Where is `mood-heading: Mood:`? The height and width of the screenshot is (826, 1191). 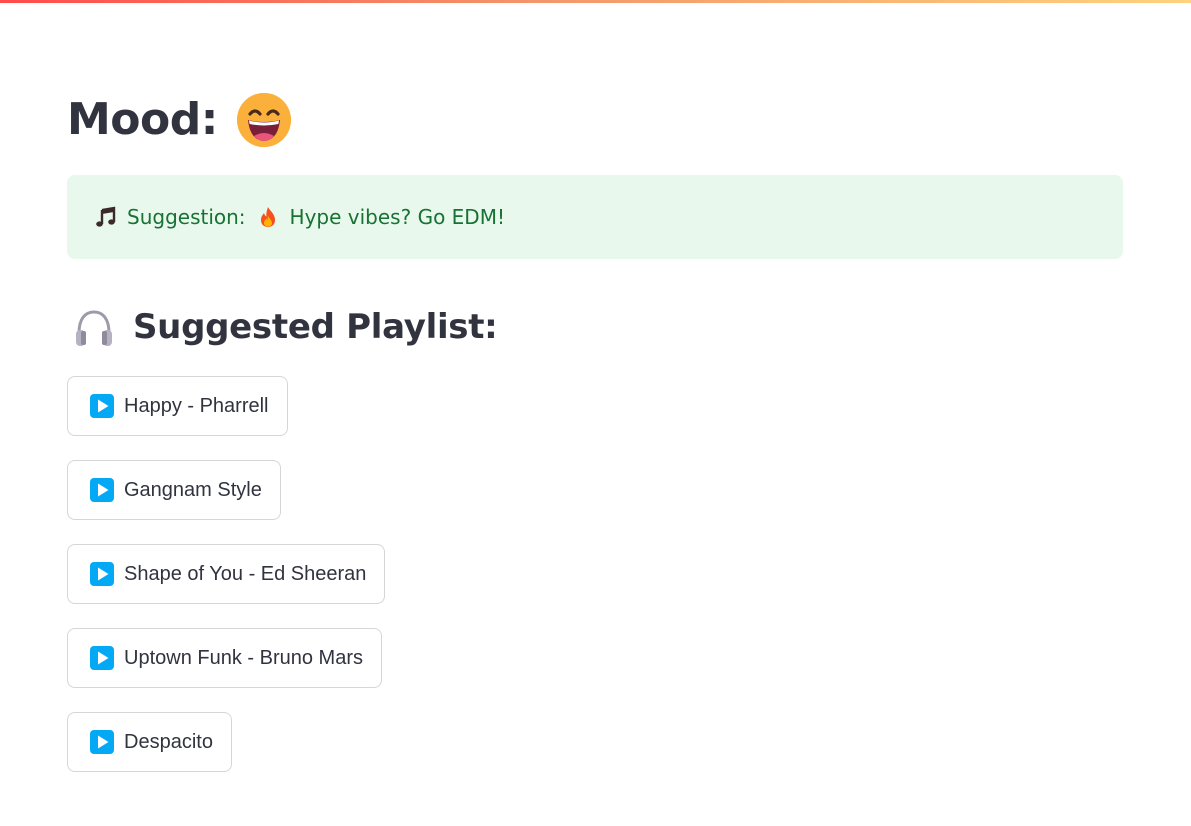
mood-heading: Mood: is located at coordinates (179, 120).